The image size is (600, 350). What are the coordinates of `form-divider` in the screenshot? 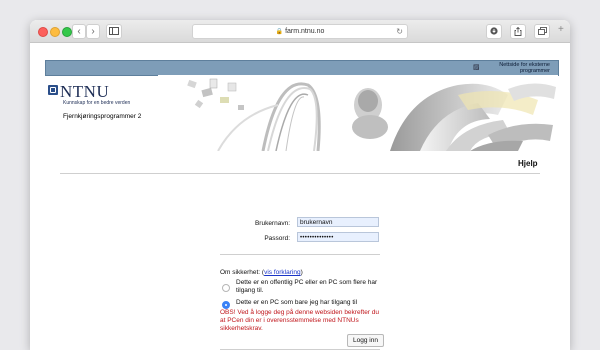 It's located at (300, 254).